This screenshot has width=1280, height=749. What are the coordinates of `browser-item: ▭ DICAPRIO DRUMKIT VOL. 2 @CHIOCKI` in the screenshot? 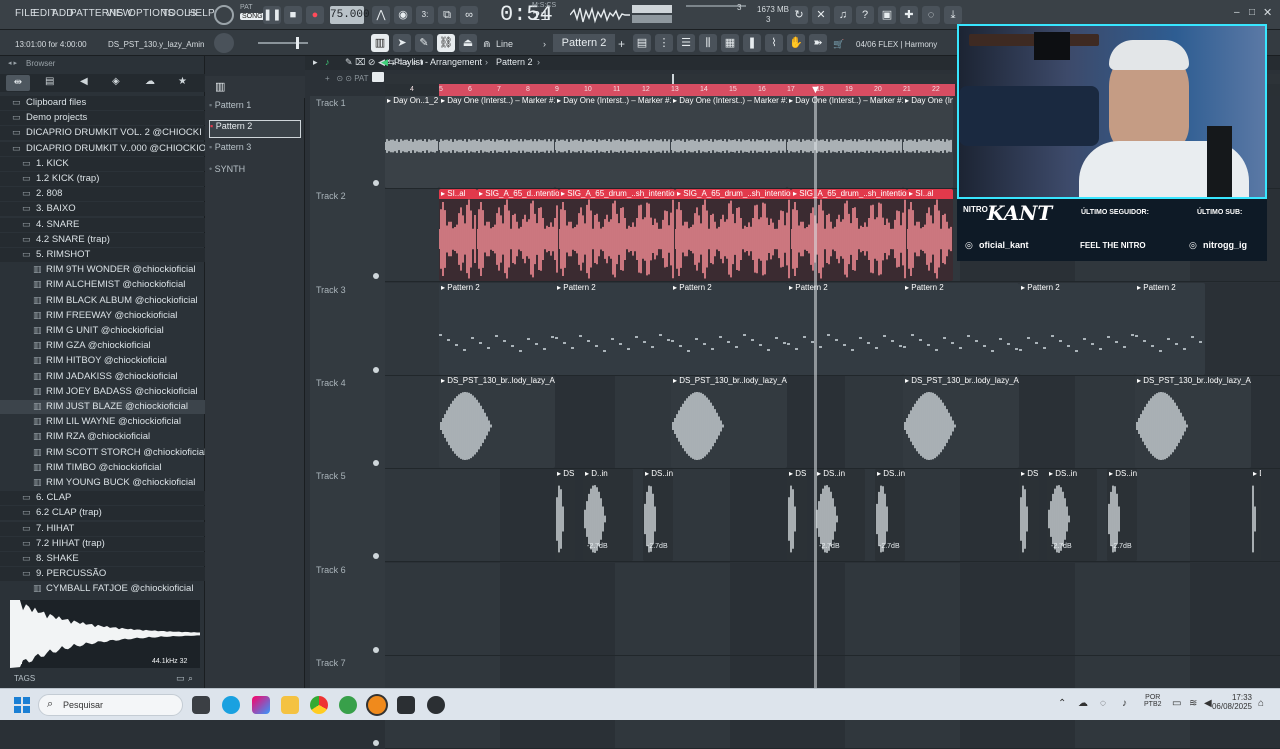 It's located at (102, 133).